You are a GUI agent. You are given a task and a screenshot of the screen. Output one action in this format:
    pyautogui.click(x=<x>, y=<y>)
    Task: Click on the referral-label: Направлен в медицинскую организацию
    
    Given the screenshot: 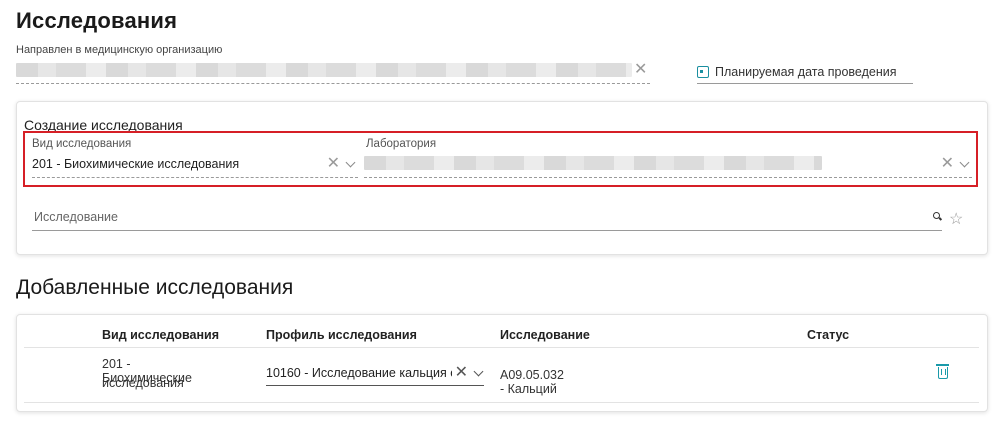 What is the action you would take?
    pyautogui.click(x=119, y=50)
    